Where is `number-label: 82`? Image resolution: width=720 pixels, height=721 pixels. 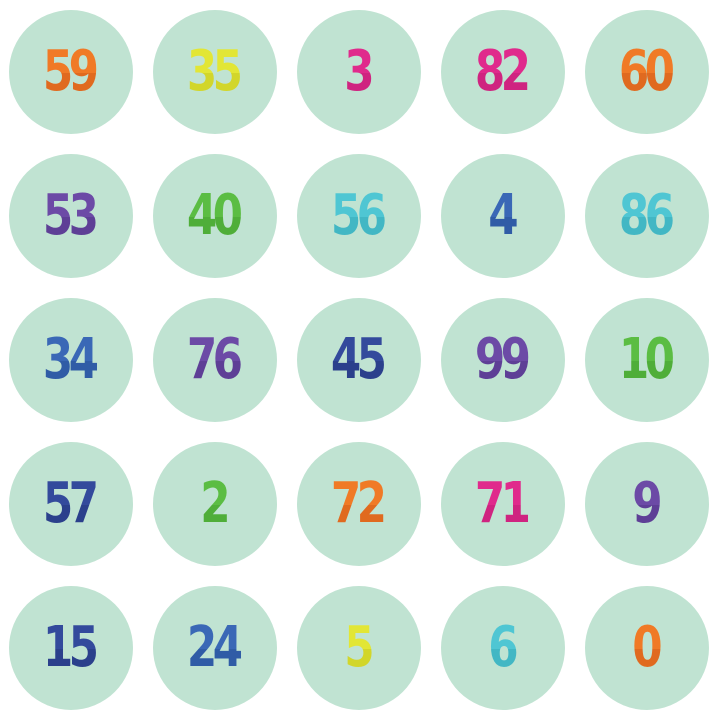 number-label: 82 is located at coordinates (503, 72).